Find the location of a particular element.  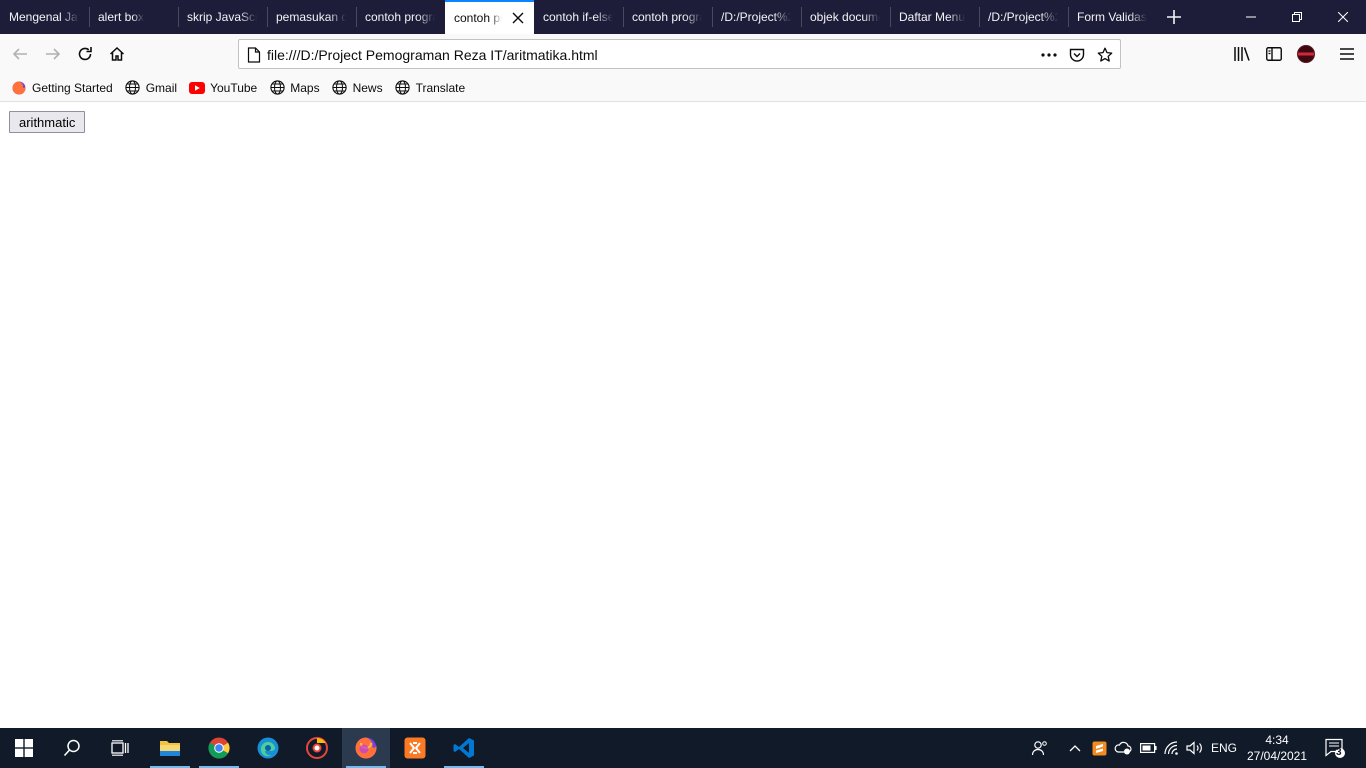

forward-button is located at coordinates (53, 54).